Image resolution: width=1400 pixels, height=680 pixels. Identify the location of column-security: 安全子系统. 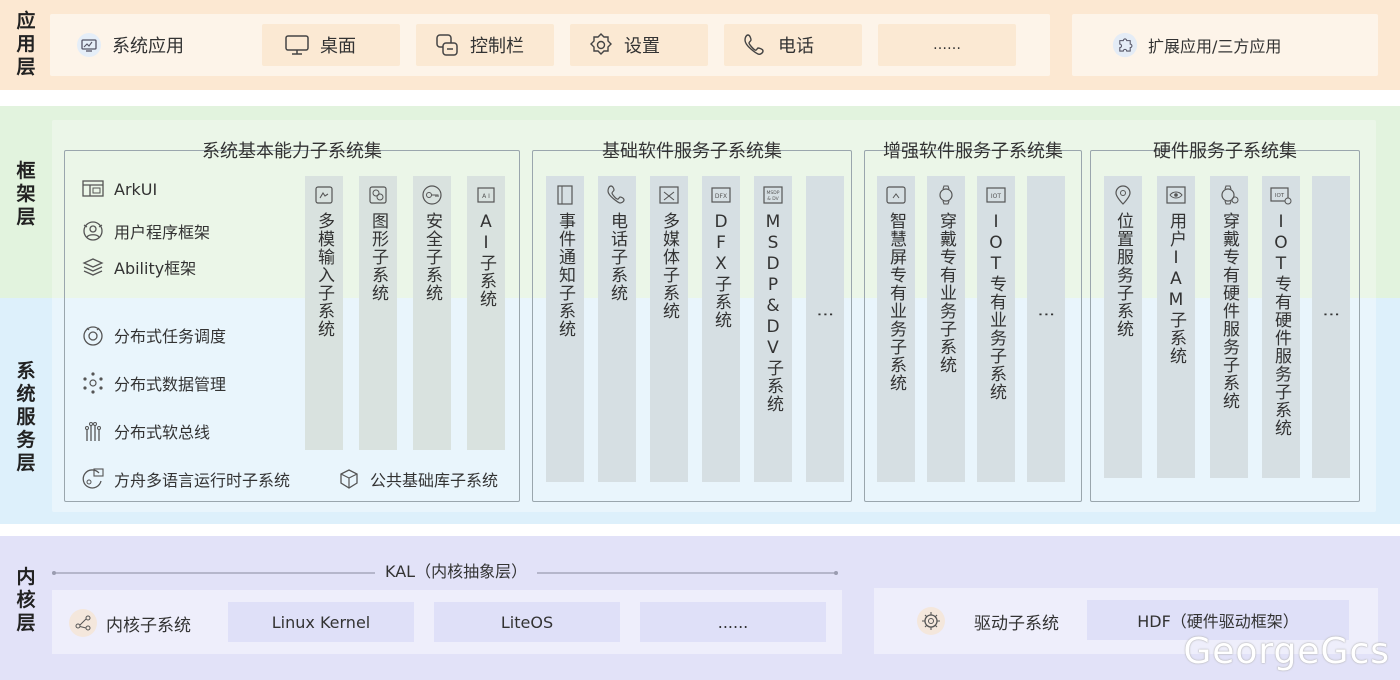
(432, 313).